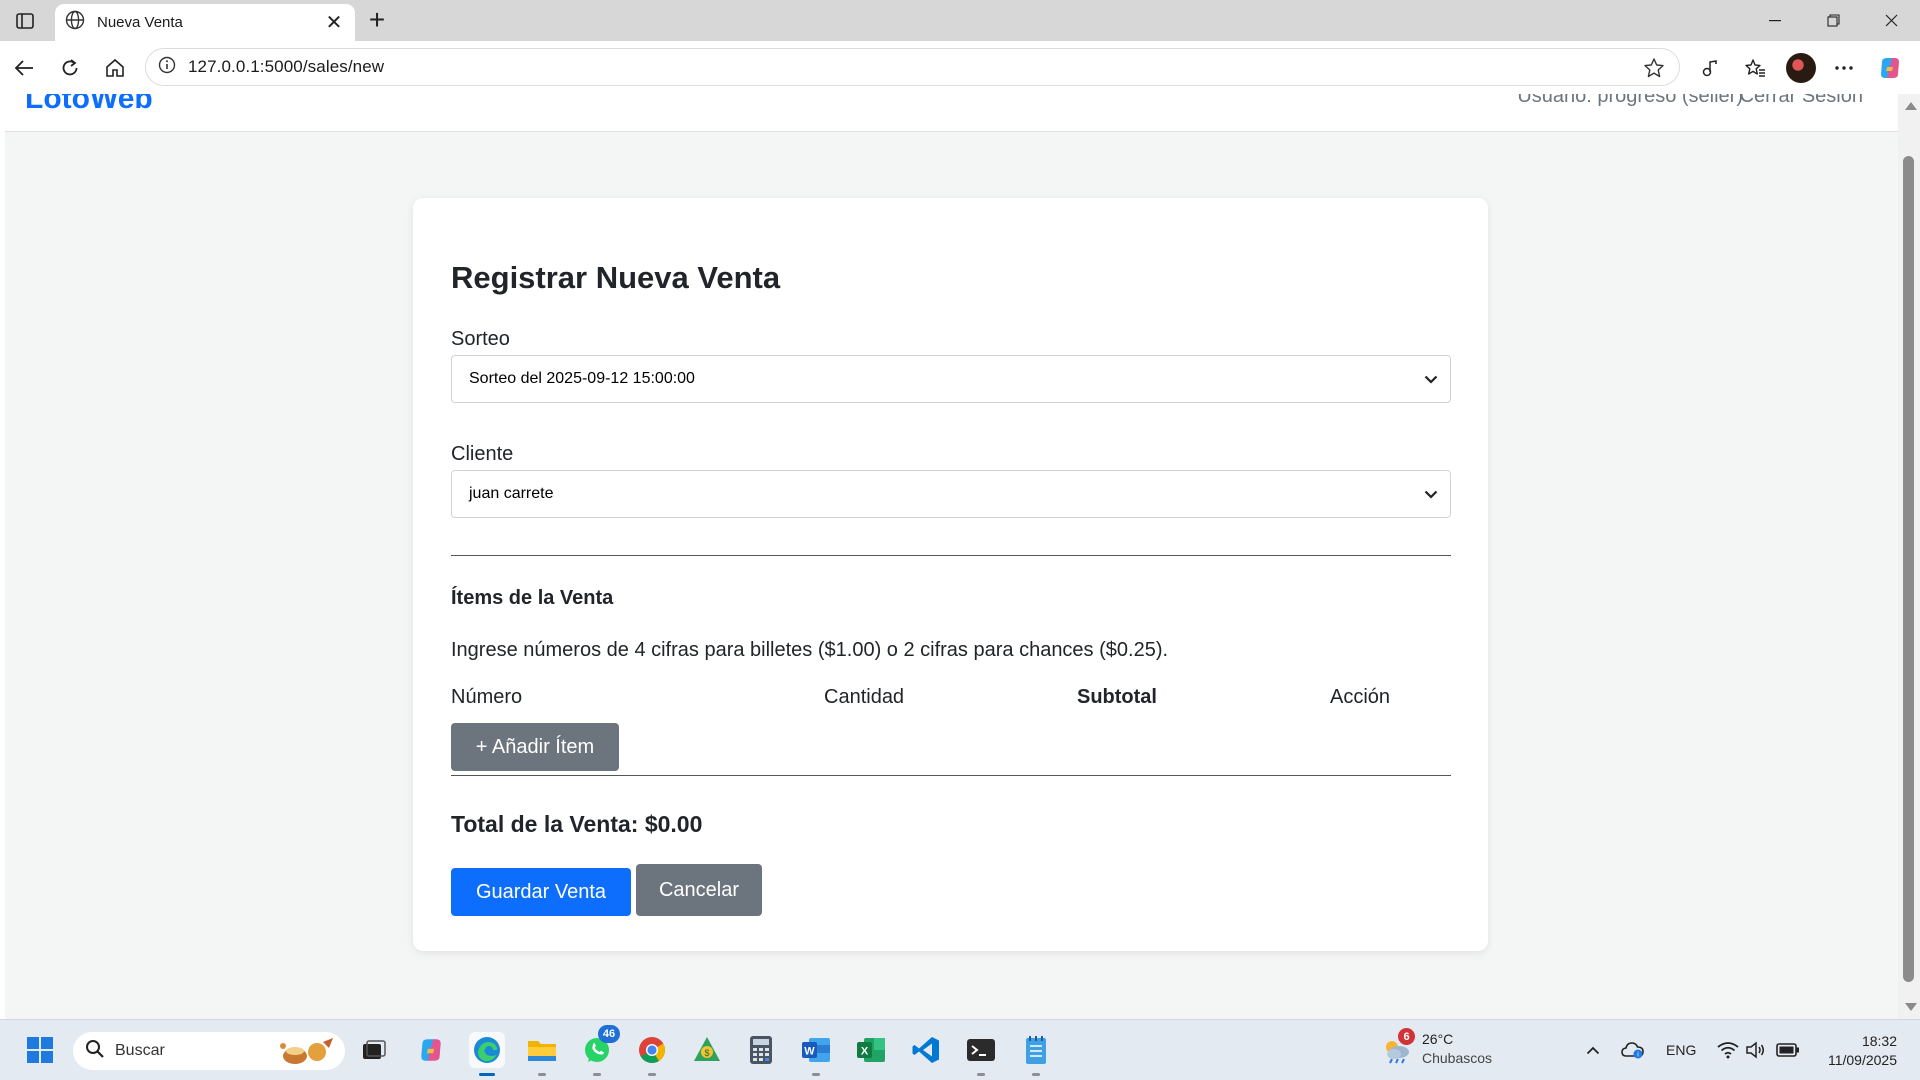  Describe the element at coordinates (871, 1050) in the screenshot. I see `excel-icon: X` at that location.